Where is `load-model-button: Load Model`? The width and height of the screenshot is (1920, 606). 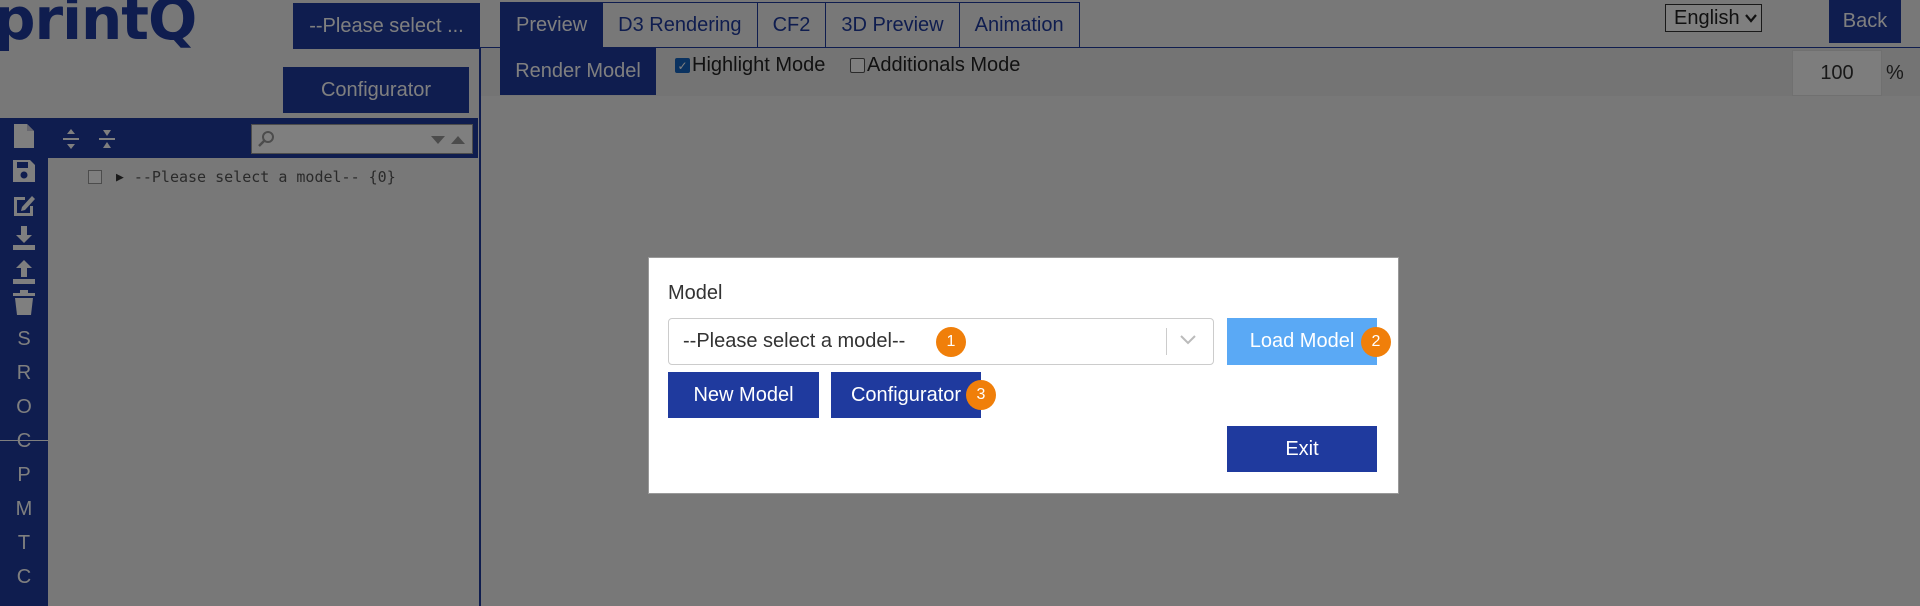
load-model-button: Load Model is located at coordinates (1302, 341).